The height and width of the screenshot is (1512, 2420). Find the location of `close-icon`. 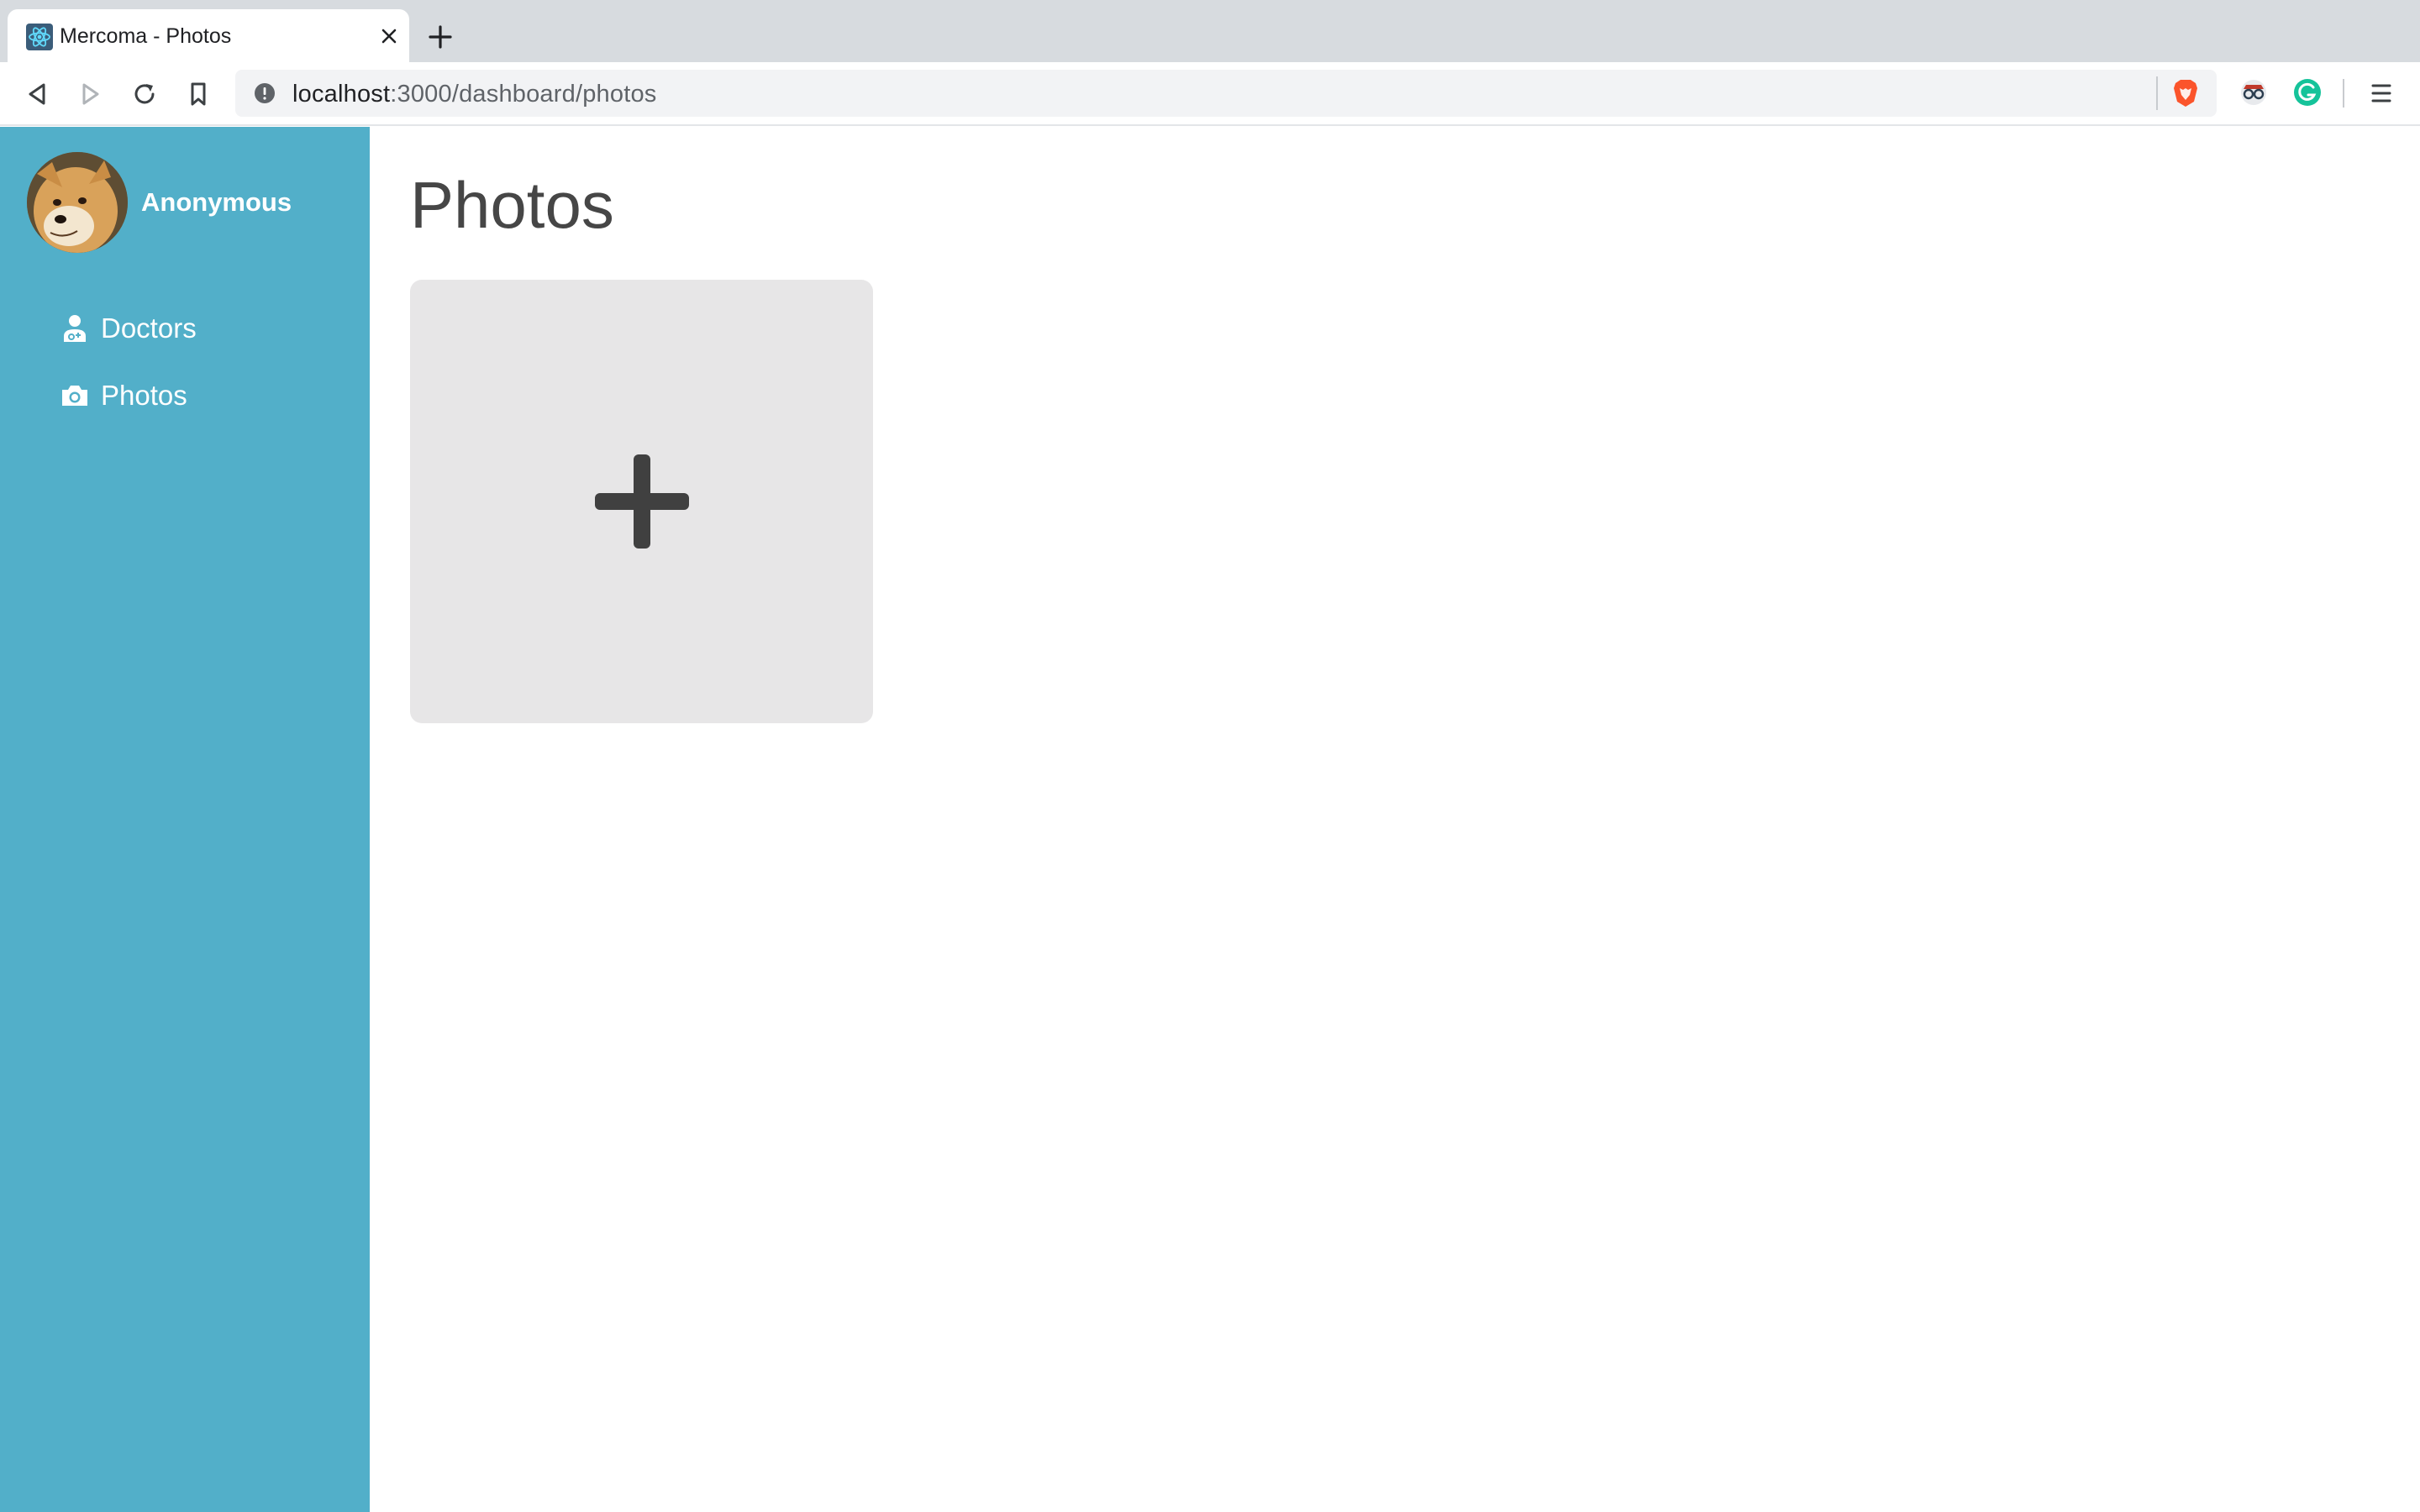

close-icon is located at coordinates (389, 36).